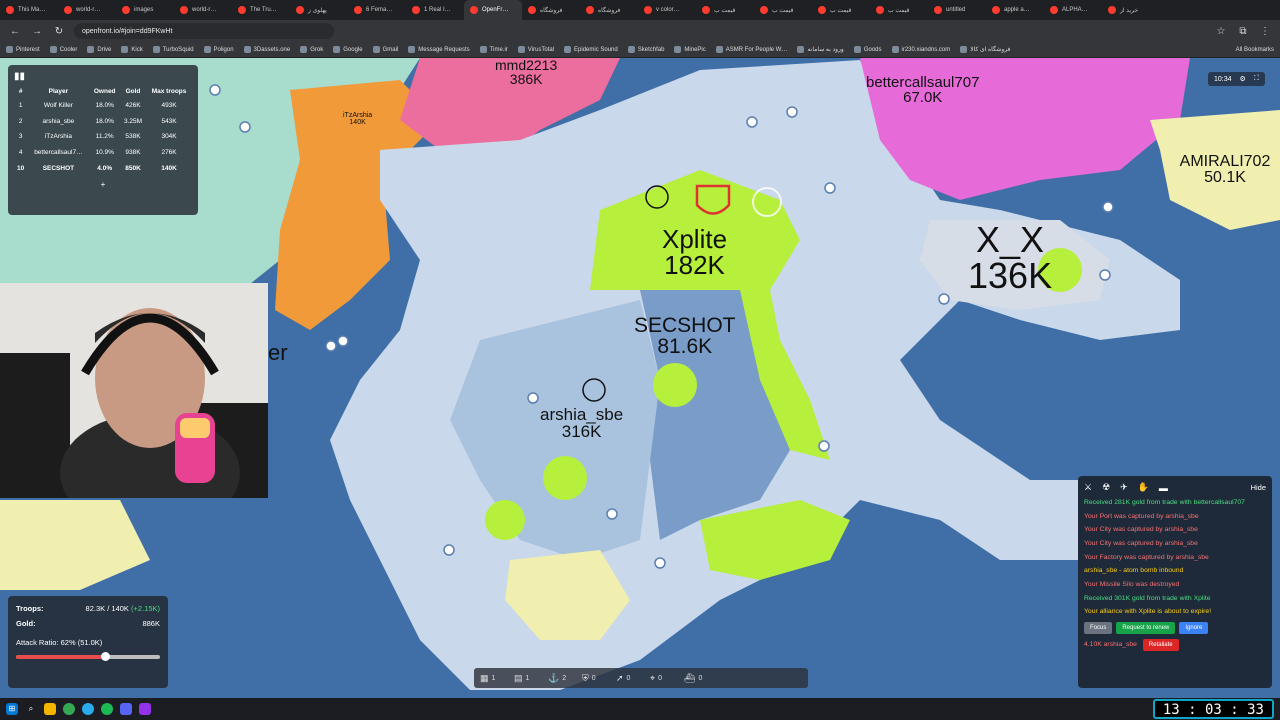 Image resolution: width=1280 pixels, height=720 pixels. I want to click on bookmark-item: ورود به سامانه, so click(820, 49).